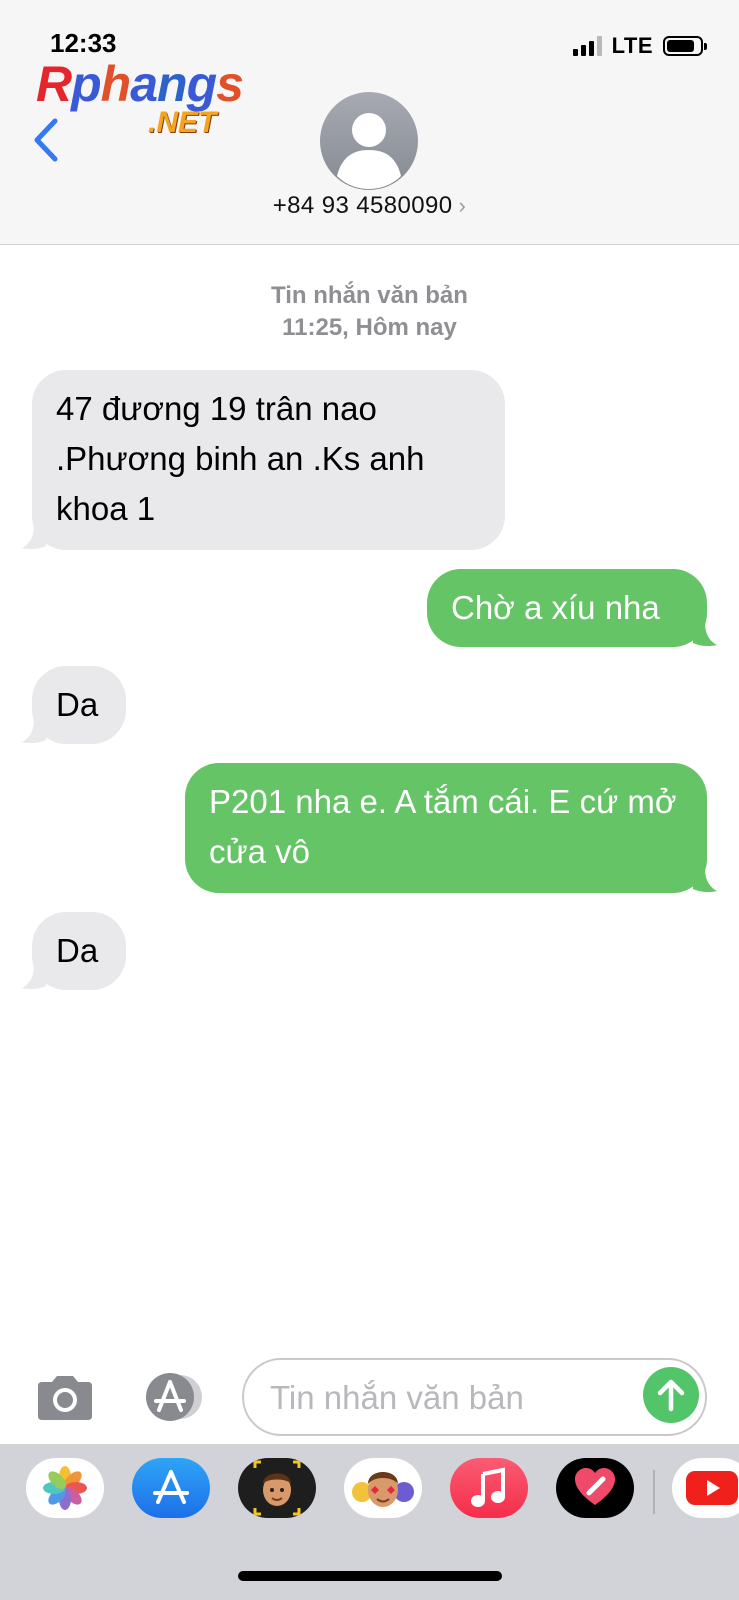 Image resolution: width=739 pixels, height=1600 pixels. I want to click on status-indicators: LTE, so click(639, 45).